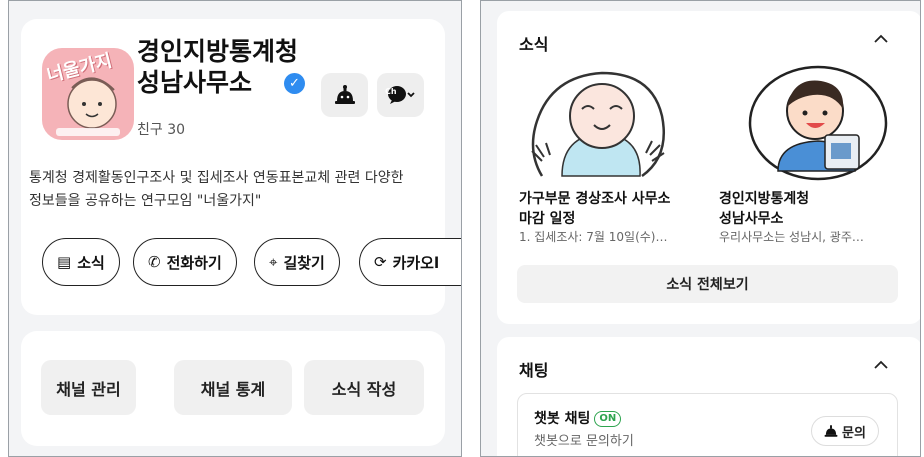 The image size is (924, 457). I want to click on news-action-label: 소식, so click(91, 262).